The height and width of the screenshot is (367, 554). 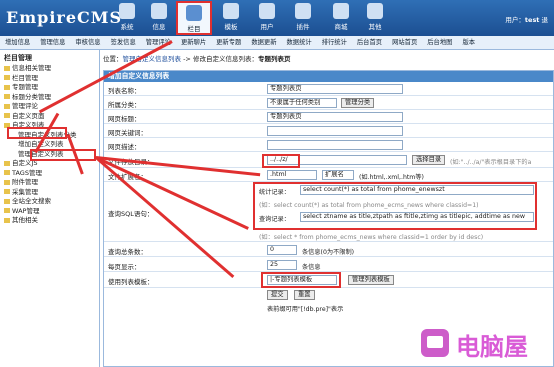 I want to click on tab-template: 模板, so click(x=231, y=18).